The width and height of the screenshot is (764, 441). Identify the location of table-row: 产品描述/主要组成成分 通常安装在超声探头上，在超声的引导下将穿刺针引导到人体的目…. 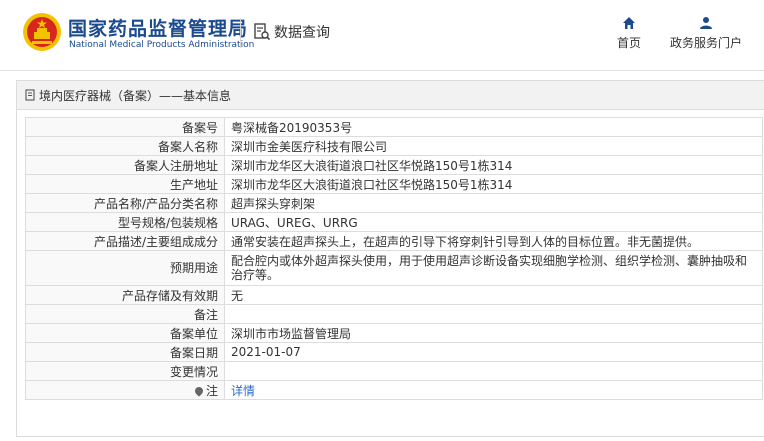
(394, 241).